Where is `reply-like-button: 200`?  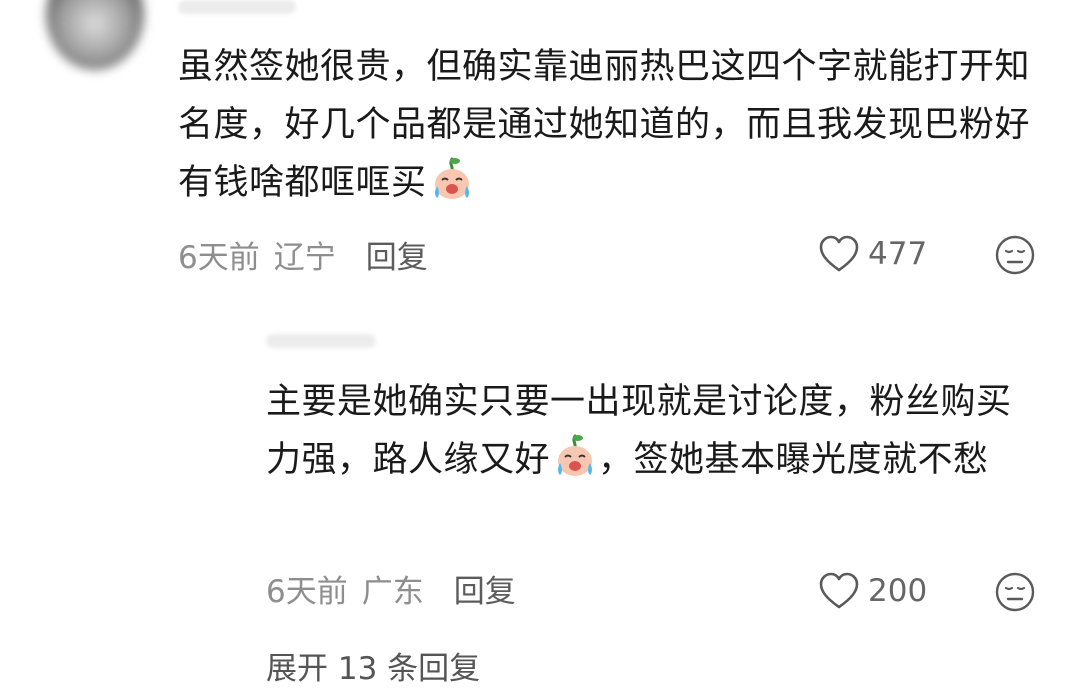 reply-like-button: 200 is located at coordinates (872, 591).